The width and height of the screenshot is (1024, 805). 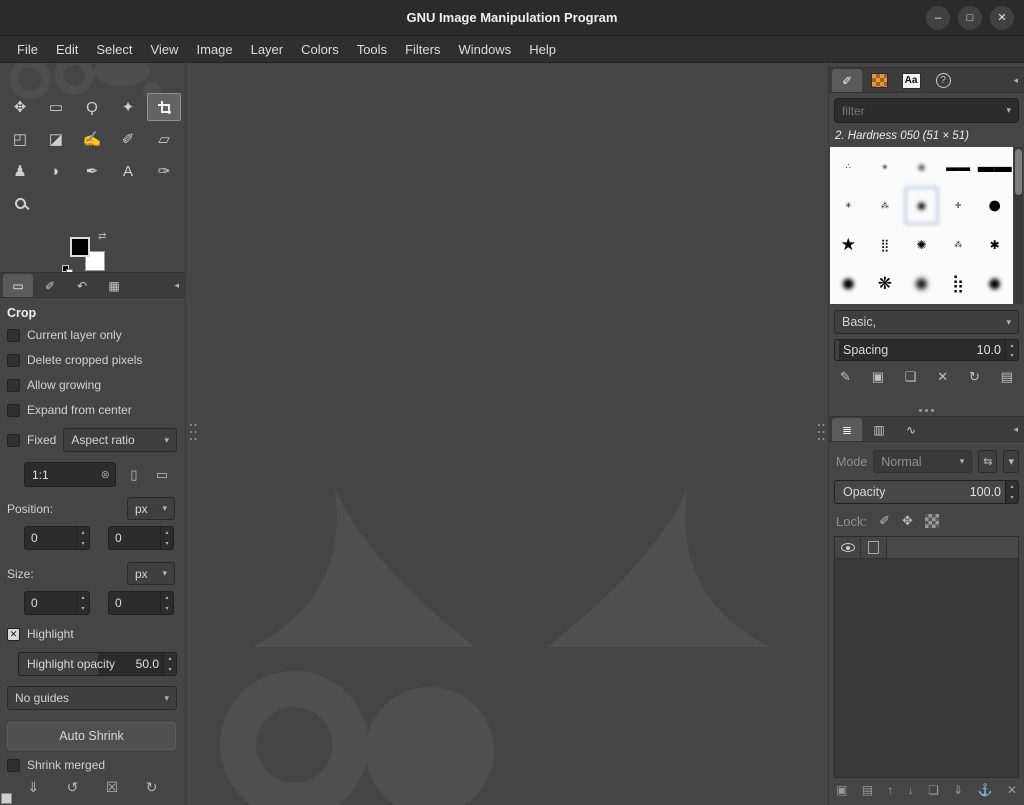 I want to click on tab-images: ▦, so click(x=114, y=285).